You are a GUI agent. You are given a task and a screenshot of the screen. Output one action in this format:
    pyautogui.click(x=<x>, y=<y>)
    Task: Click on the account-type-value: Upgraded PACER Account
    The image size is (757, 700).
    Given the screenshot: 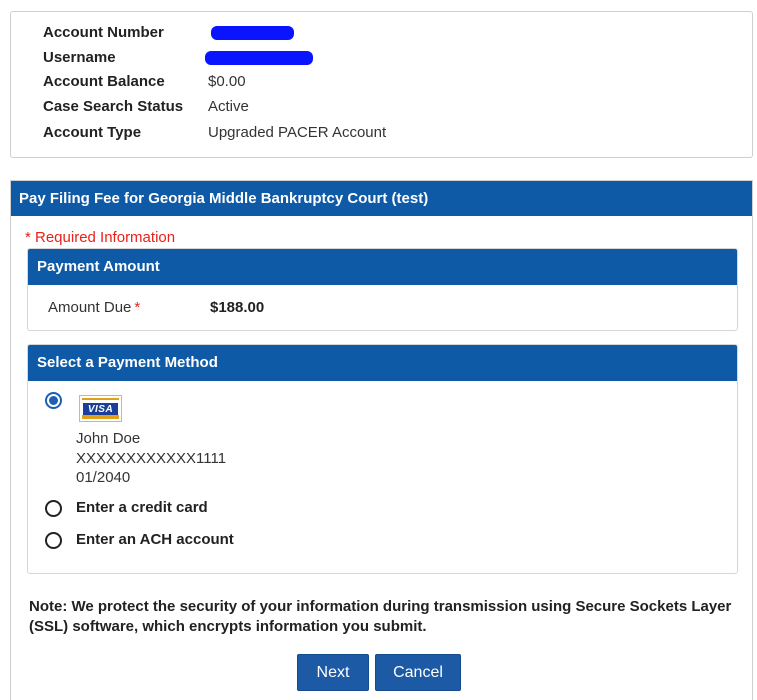 What is the action you would take?
    pyautogui.click(x=297, y=132)
    